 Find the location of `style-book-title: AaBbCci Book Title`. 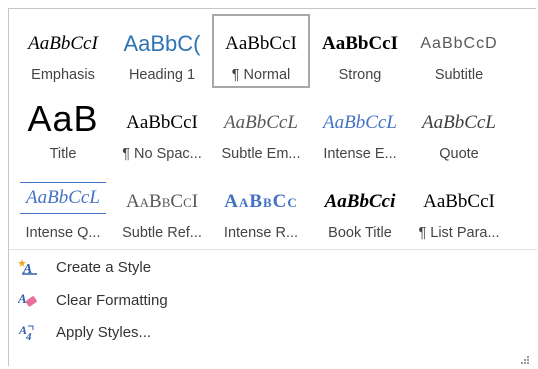

style-book-title: AaBbCci Book Title is located at coordinates (360, 209).